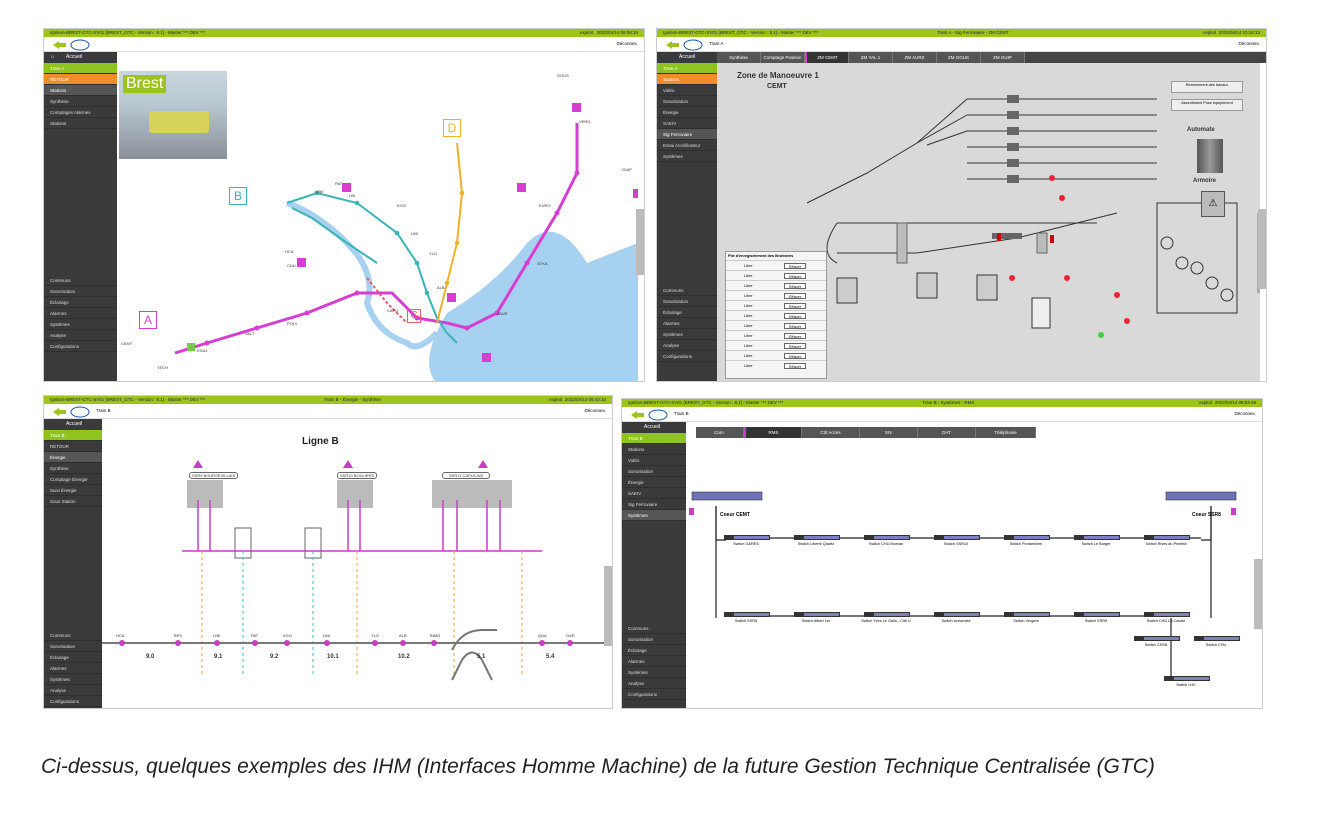 The width and height of the screenshot is (1328, 828). Describe the element at coordinates (654, 672) in the screenshot. I see `sidebar-item-systemes-2: Systèmes` at that location.